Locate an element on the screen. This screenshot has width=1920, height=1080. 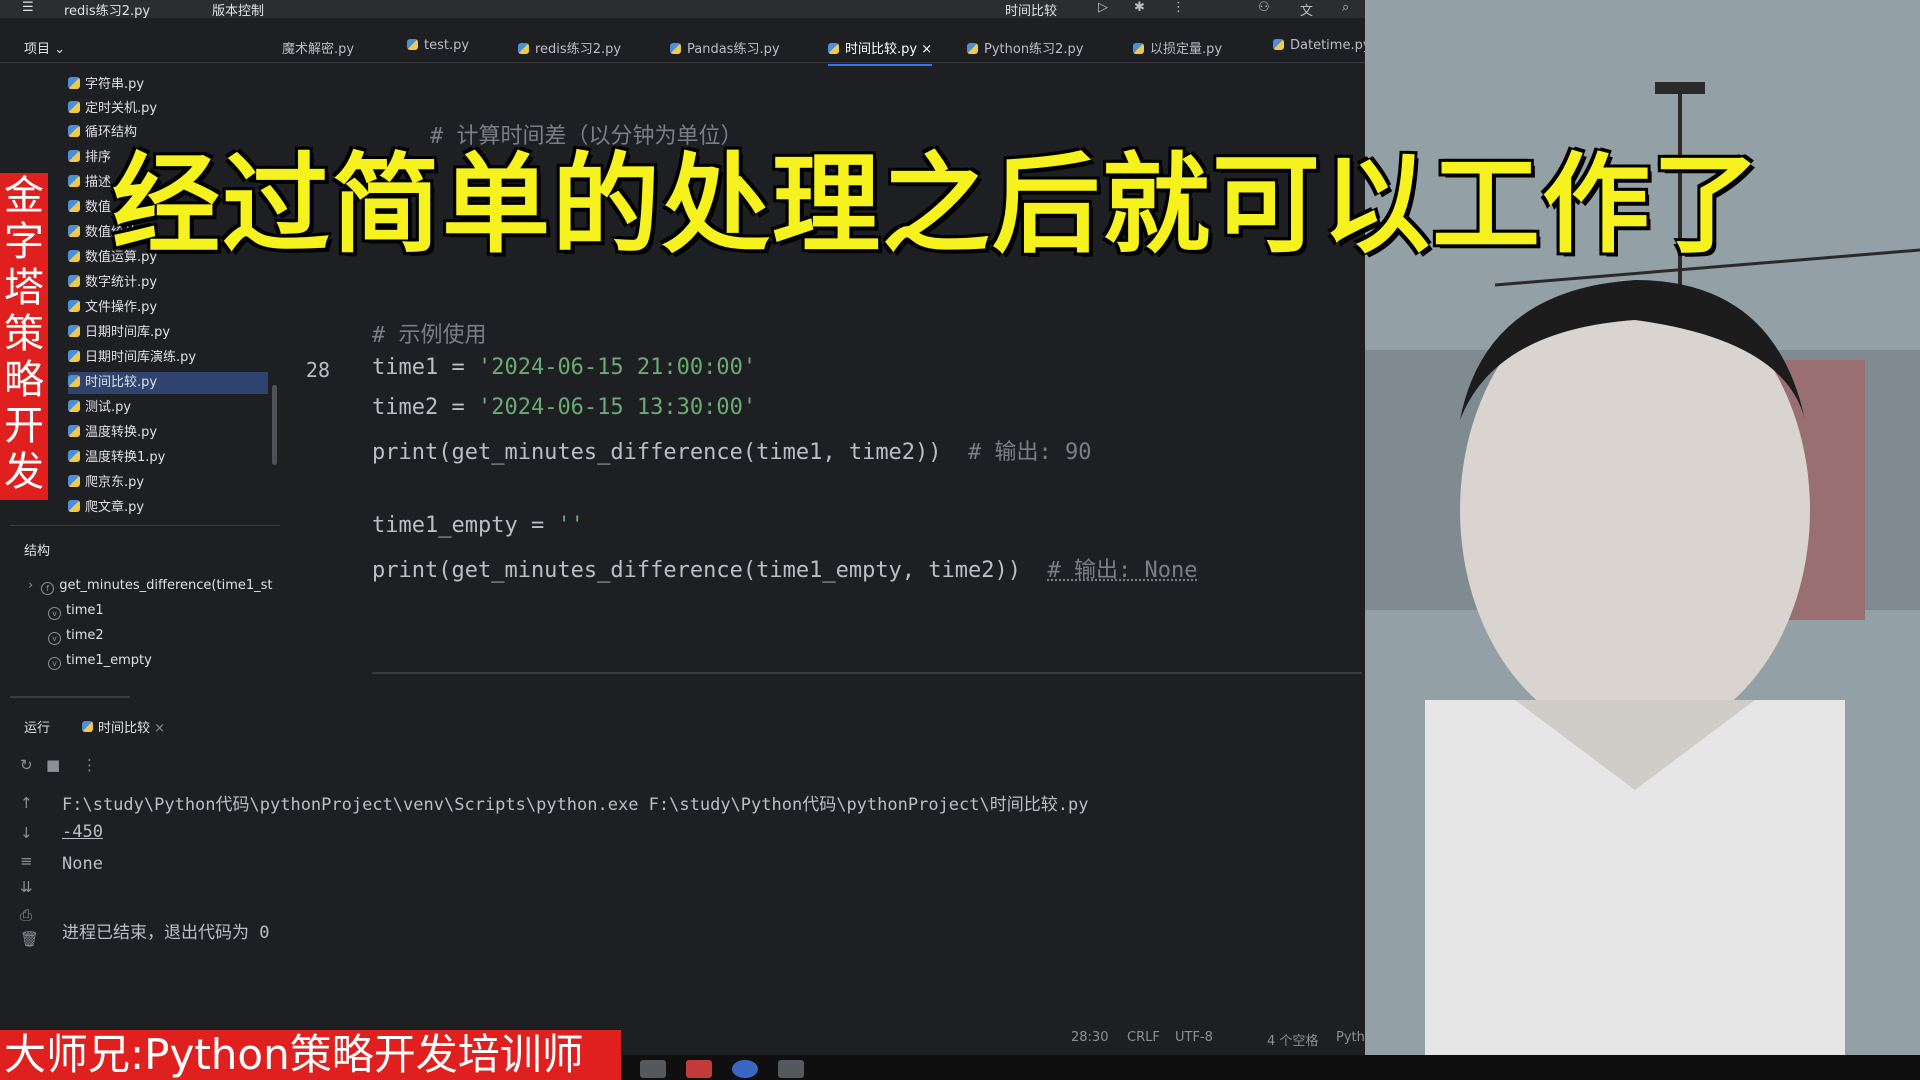
status-language: Pyth is located at coordinates (1350, 1037).